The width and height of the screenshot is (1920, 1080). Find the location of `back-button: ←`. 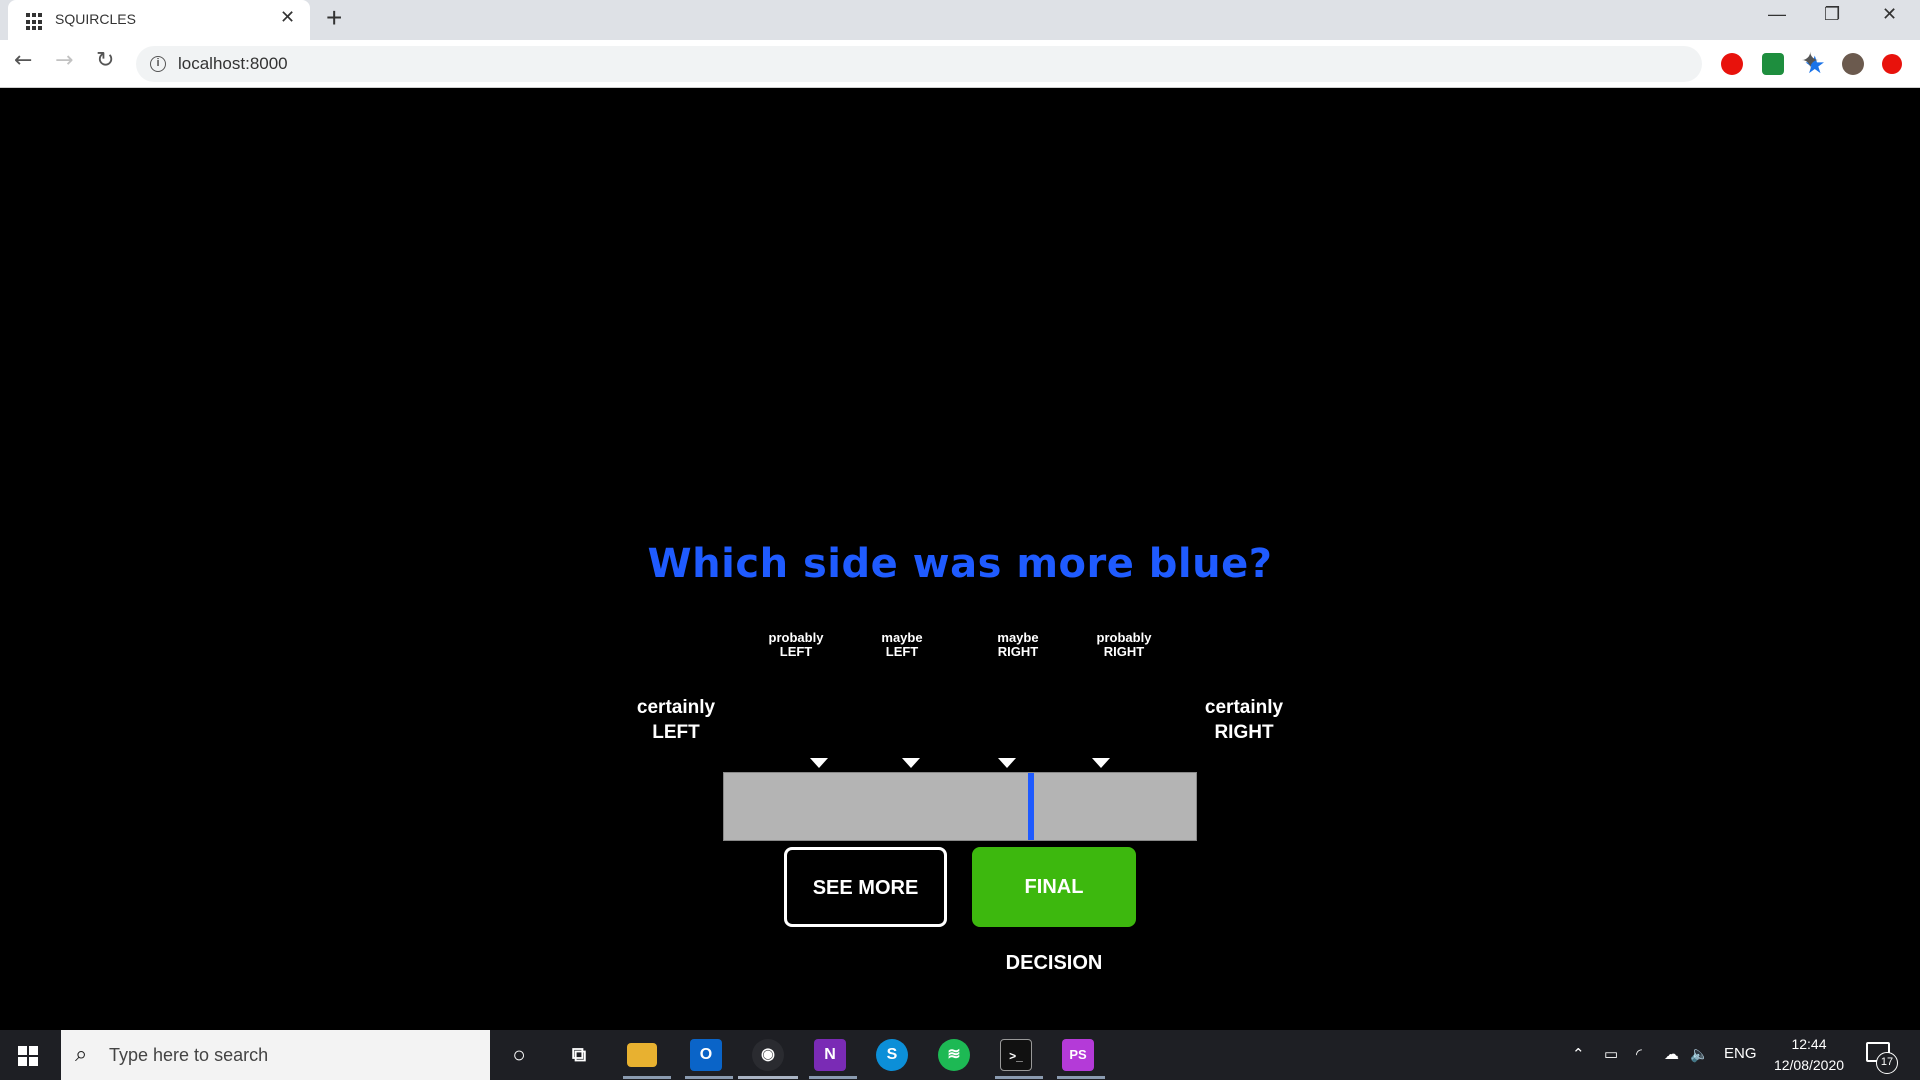

back-button: ← is located at coordinates (23, 60).